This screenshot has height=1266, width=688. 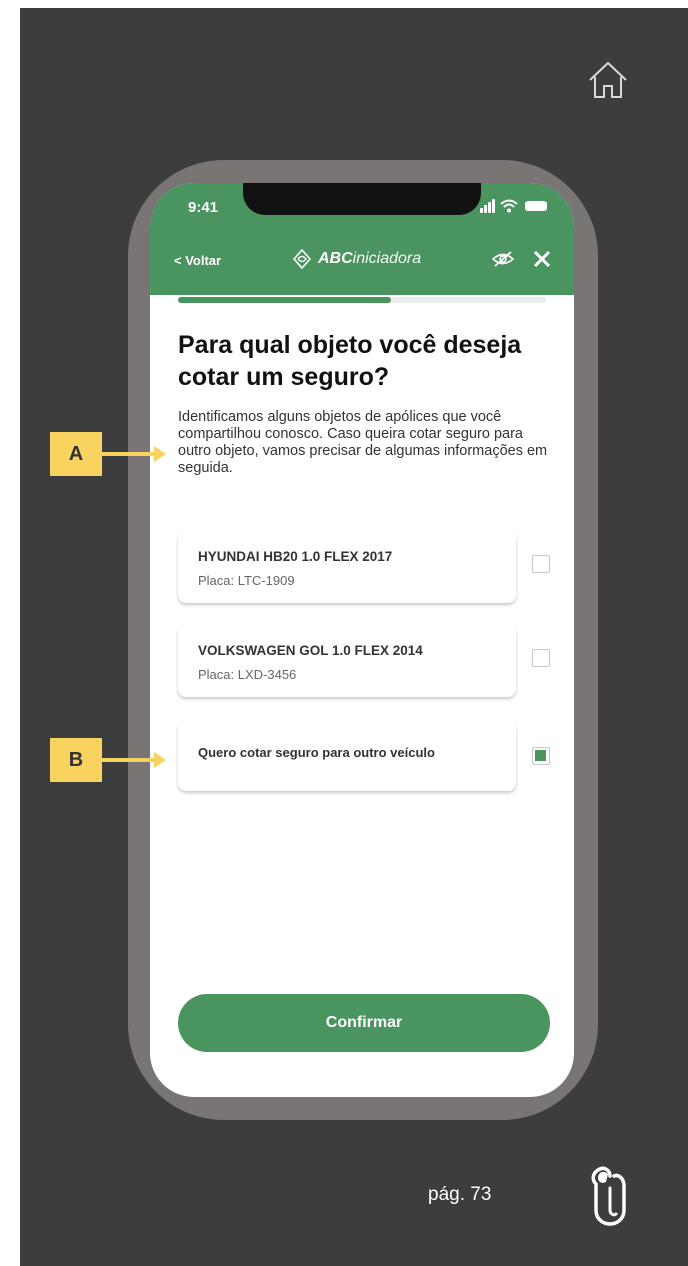 What do you see at coordinates (608, 80) in the screenshot?
I see `home-icon` at bounding box center [608, 80].